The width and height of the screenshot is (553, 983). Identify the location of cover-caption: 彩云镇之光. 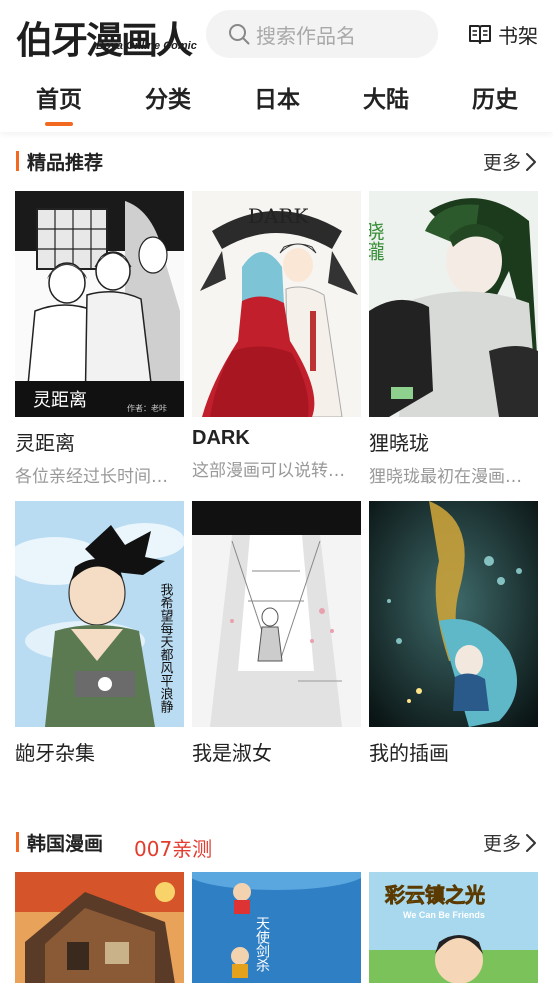
(434, 895).